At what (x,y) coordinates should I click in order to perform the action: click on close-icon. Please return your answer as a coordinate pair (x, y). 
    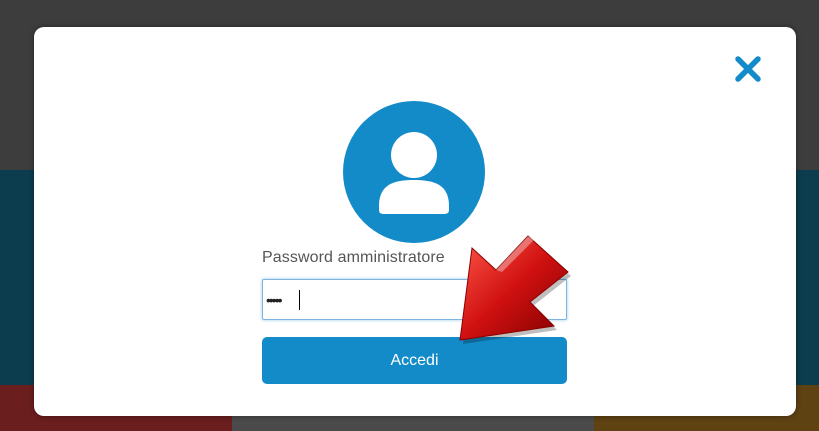
    Looking at the image, I should click on (748, 69).